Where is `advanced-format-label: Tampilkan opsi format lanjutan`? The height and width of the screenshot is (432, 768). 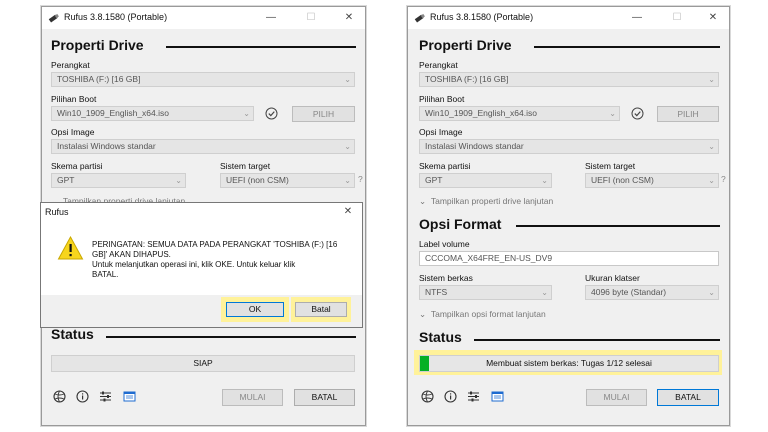
advanced-format-label: Tampilkan opsi format lanjutan is located at coordinates (488, 314).